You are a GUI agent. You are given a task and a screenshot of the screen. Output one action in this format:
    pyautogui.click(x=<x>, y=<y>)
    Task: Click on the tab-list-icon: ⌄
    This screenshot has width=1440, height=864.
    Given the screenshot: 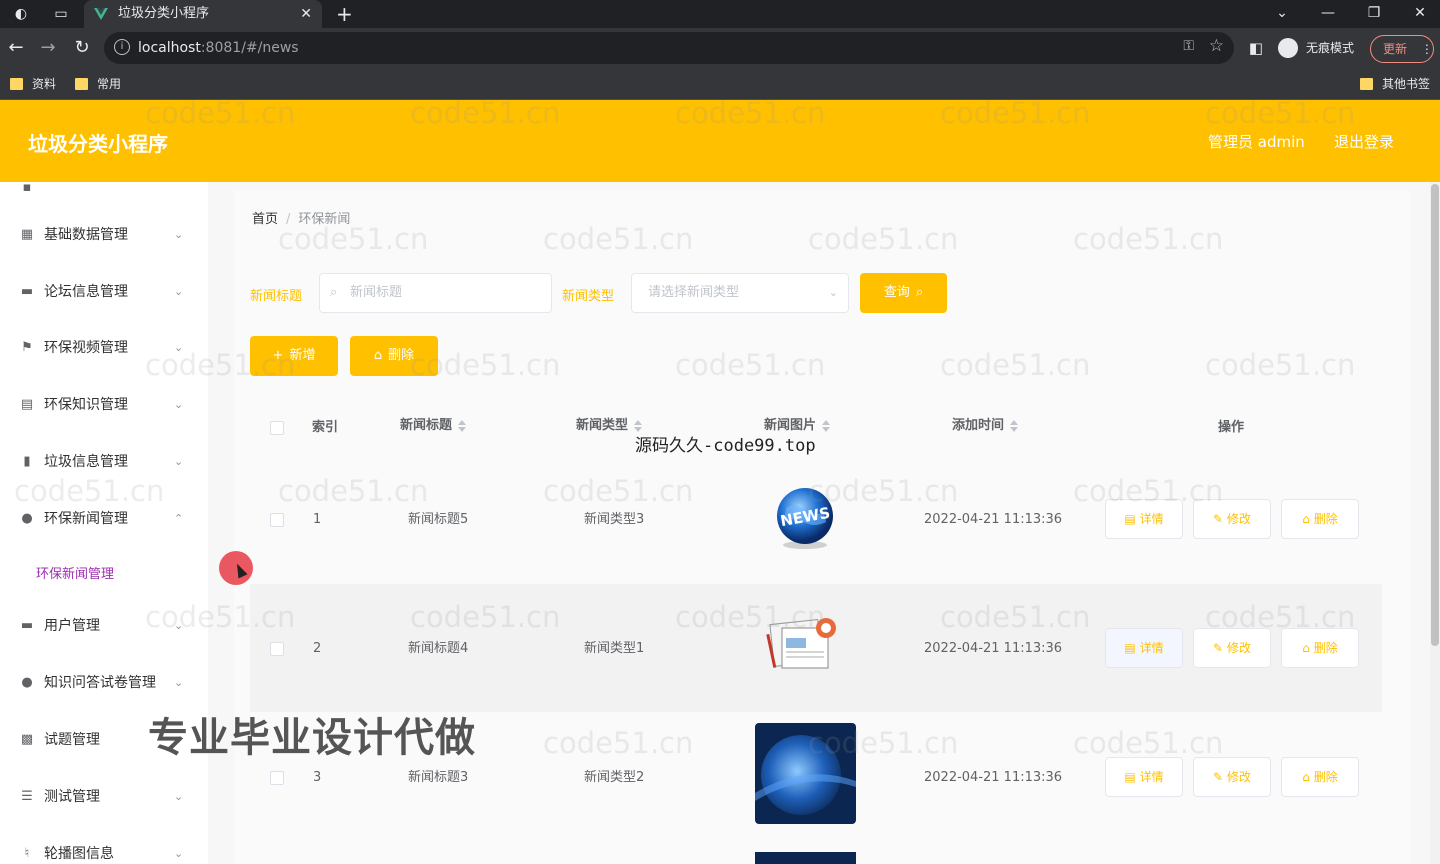 What is the action you would take?
    pyautogui.click(x=1282, y=13)
    